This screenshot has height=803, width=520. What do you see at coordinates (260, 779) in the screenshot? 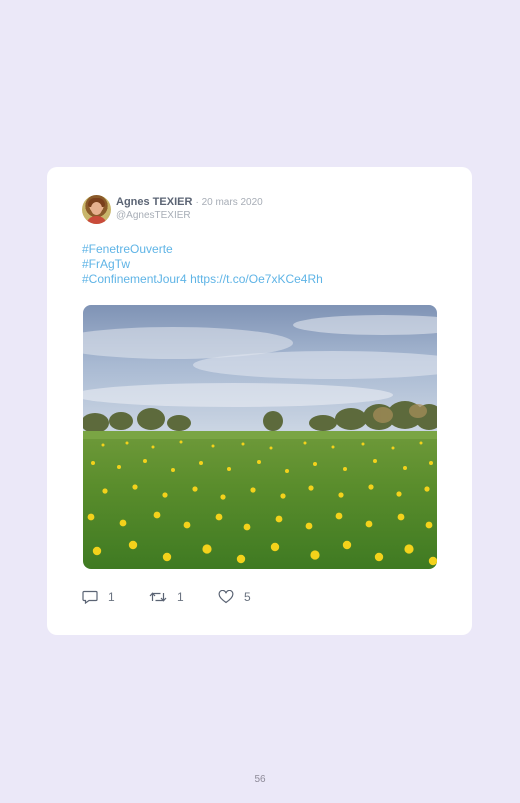
I see `page-number: 56` at bounding box center [260, 779].